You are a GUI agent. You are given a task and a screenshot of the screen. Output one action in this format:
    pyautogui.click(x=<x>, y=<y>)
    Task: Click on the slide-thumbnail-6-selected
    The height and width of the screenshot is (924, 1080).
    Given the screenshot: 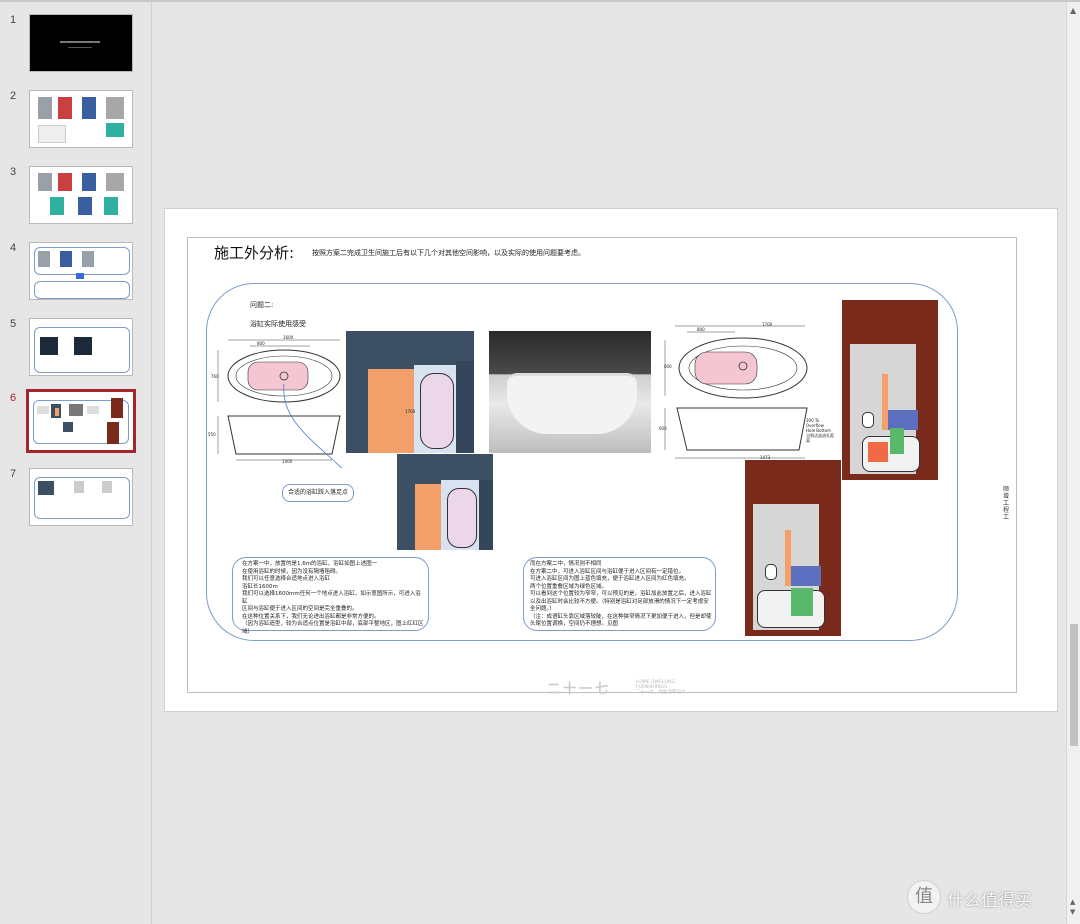 What is the action you would take?
    pyautogui.click(x=81, y=421)
    